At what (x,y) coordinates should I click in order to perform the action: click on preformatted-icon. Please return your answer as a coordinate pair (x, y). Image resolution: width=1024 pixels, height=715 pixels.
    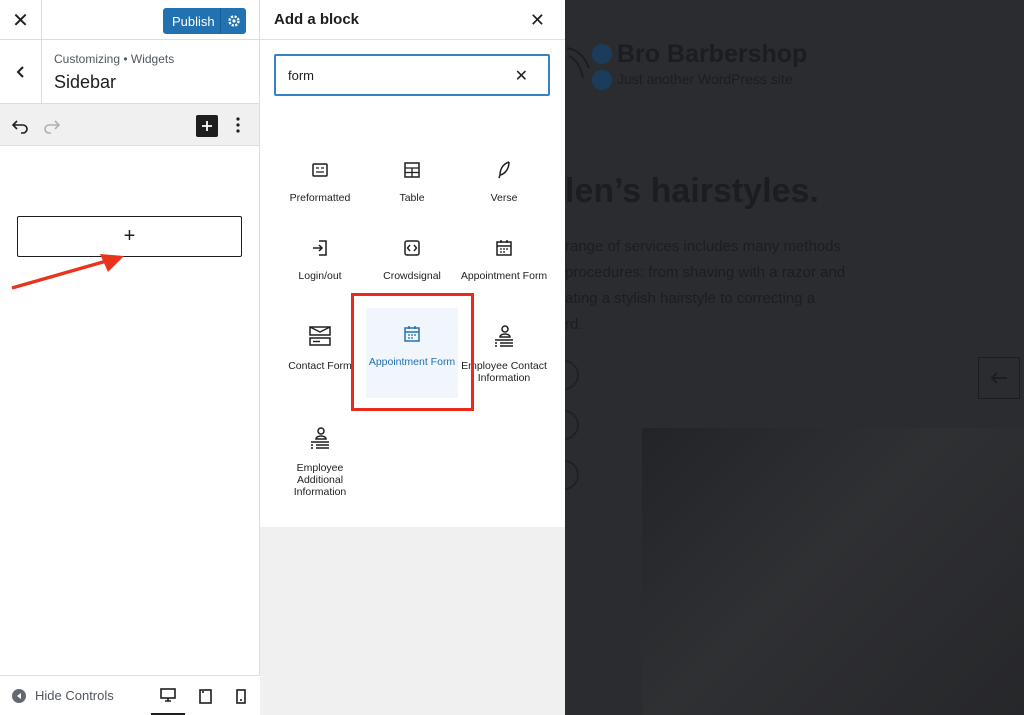
    Looking at the image, I should click on (320, 170).